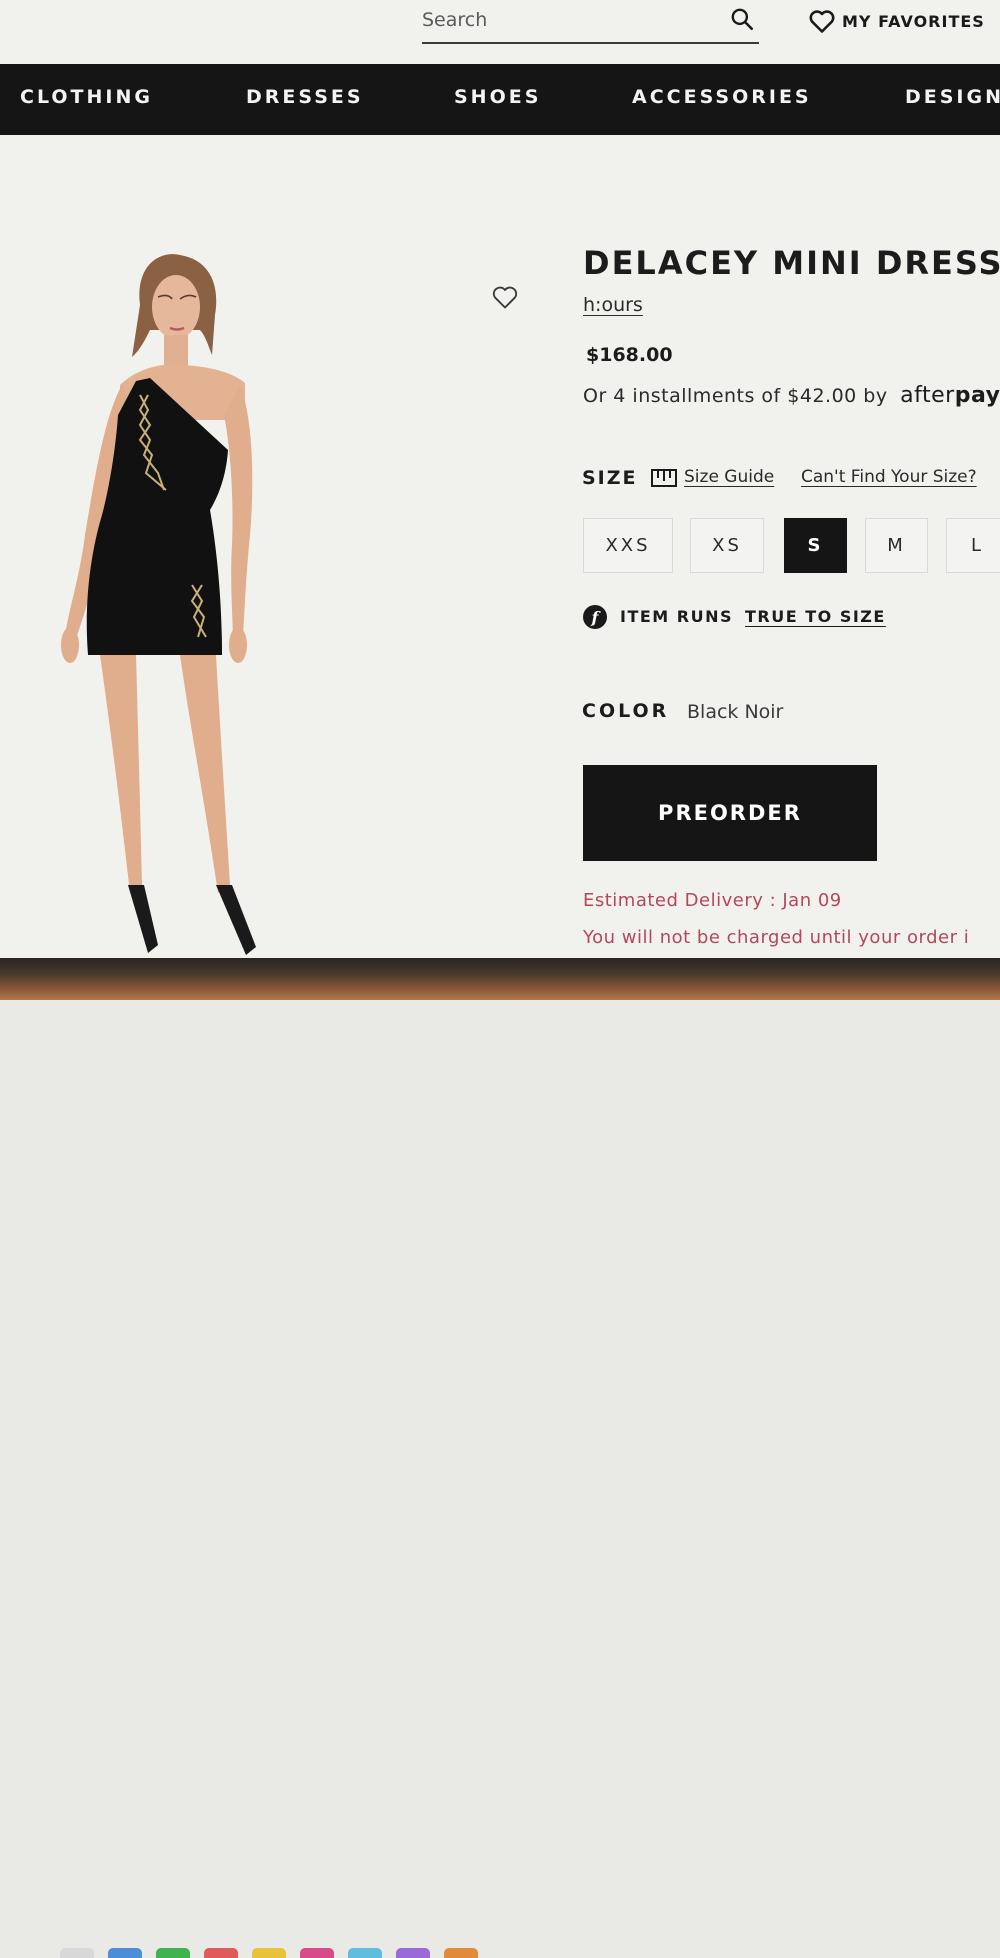  I want to click on fit-prefix: ITEM RUNS, so click(677, 616).